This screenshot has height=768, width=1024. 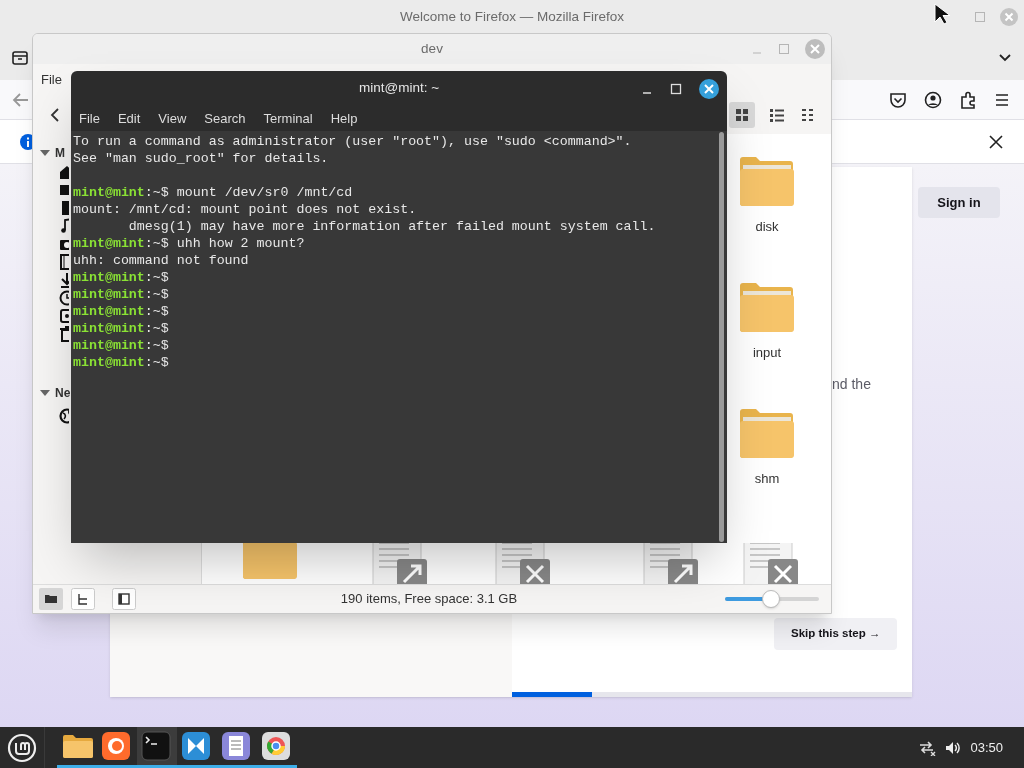 I want to click on command-text: mount /dev/sr0 /mnt/cd, so click(x=264, y=192).